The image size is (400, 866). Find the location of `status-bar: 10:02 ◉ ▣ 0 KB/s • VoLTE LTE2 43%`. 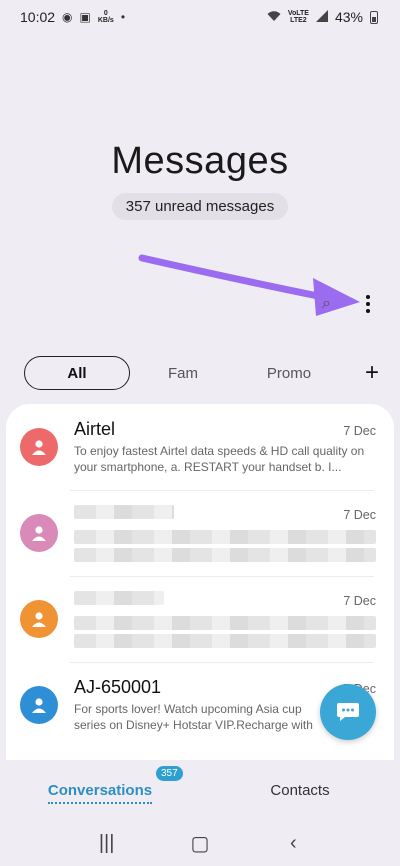

status-bar: 10:02 ◉ ▣ 0 KB/s • VoLTE LTE2 43% is located at coordinates (200, 17).